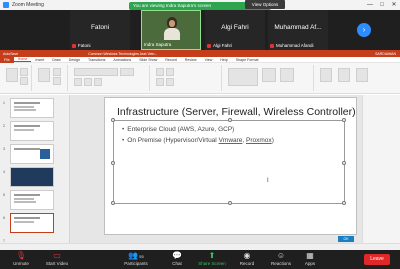 Image resolution: width=400 pixels, height=269 pixels. Describe the element at coordinates (4, 126) in the screenshot. I see `thumb-number: 2` at that location.